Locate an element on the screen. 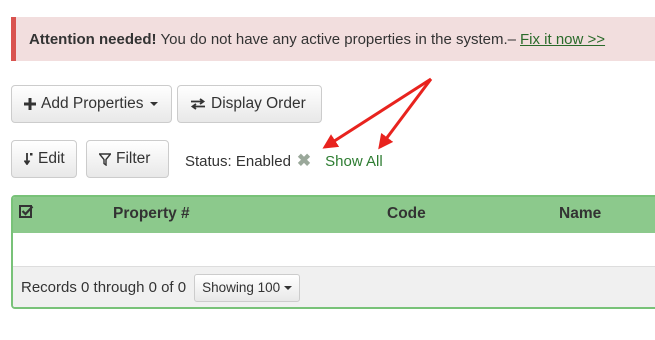 This screenshot has width=655, height=340. add-properties-label: Add Properties is located at coordinates (92, 103).